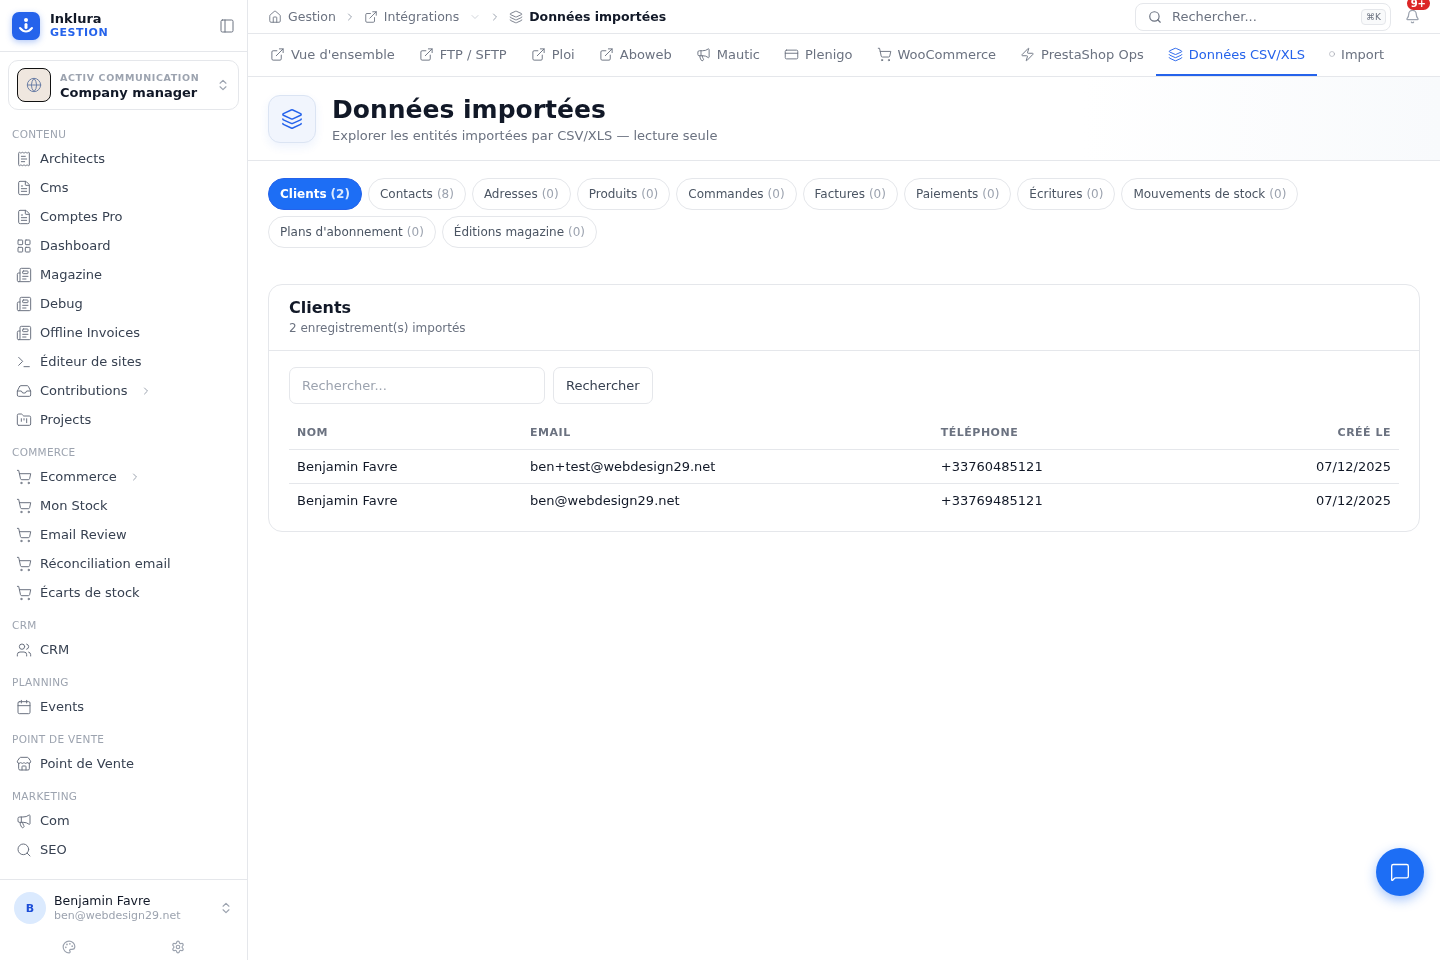  What do you see at coordinates (936, 55) in the screenshot?
I see `integration-tab: WooCommerce` at bounding box center [936, 55].